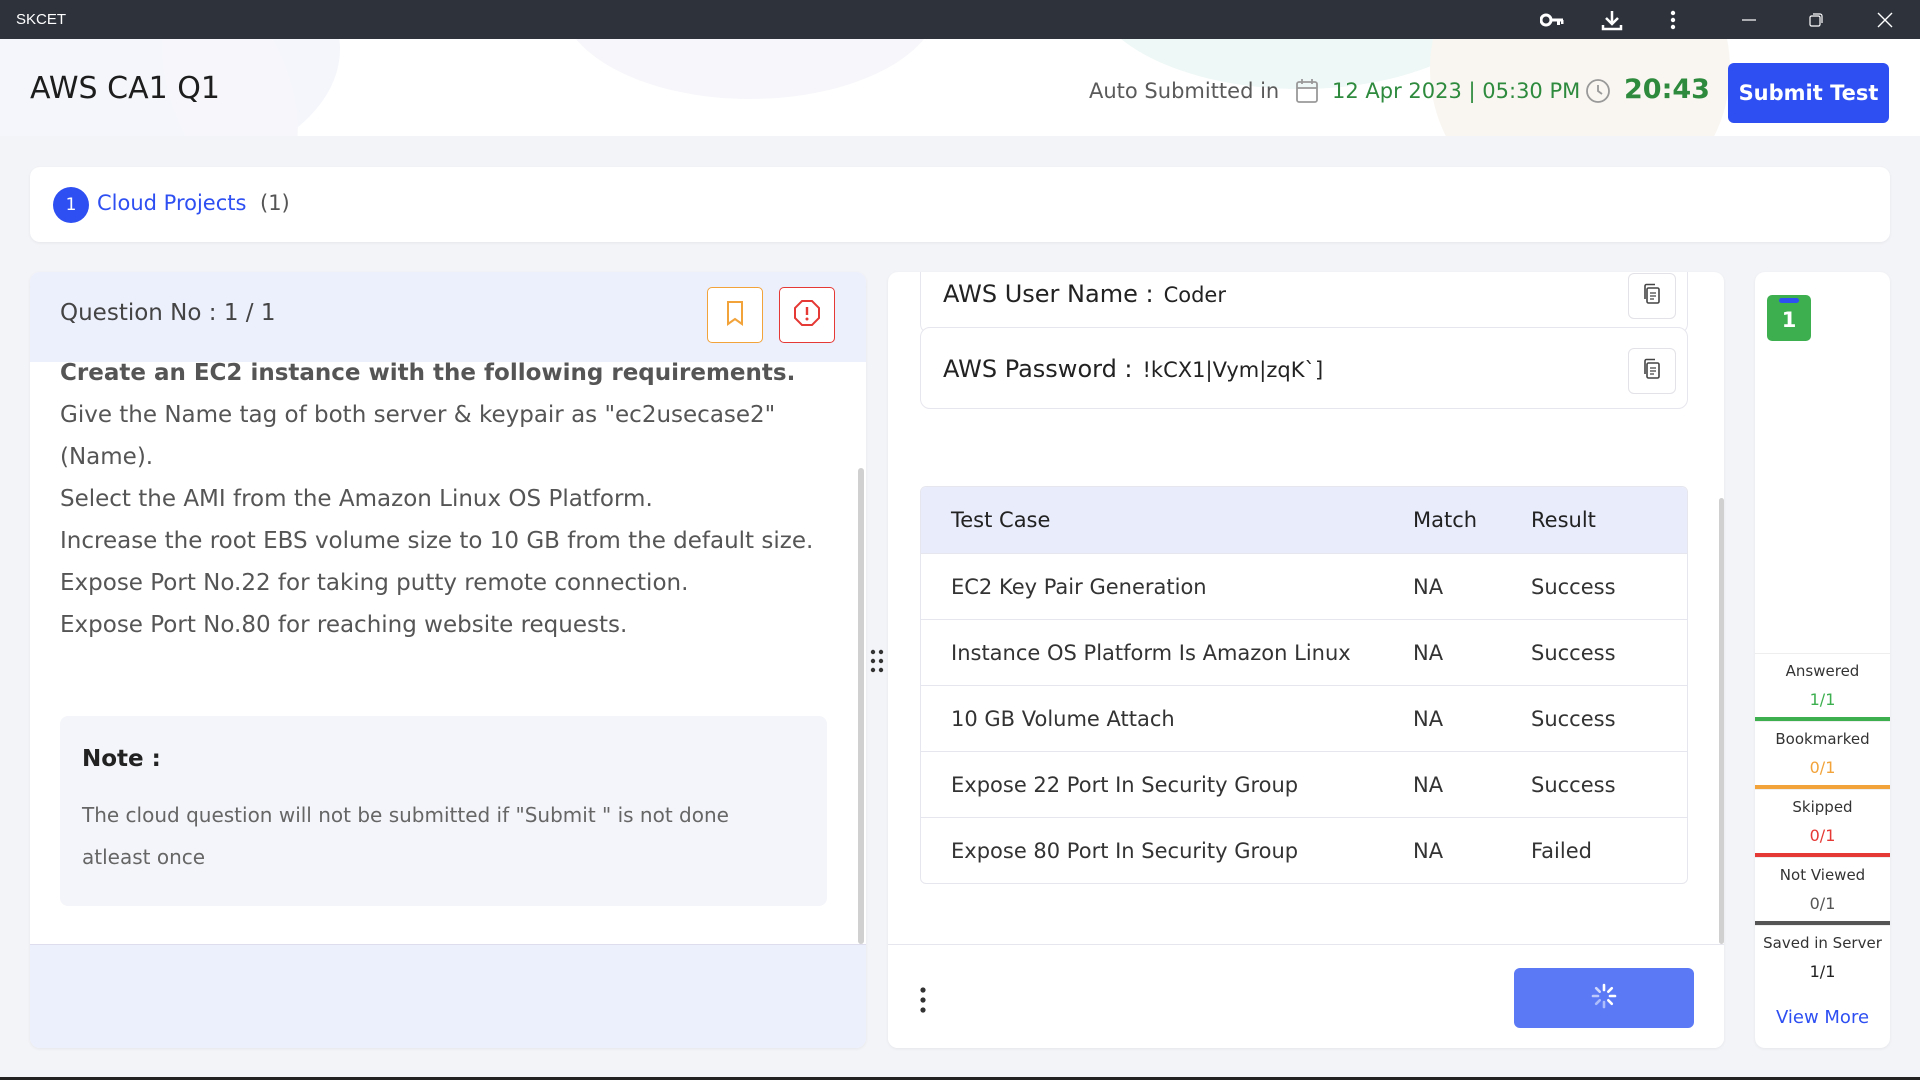 This screenshot has width=1920, height=1080. What do you see at coordinates (1184, 91) in the screenshot?
I see `auto-submitted-label: Auto Submitted in` at bounding box center [1184, 91].